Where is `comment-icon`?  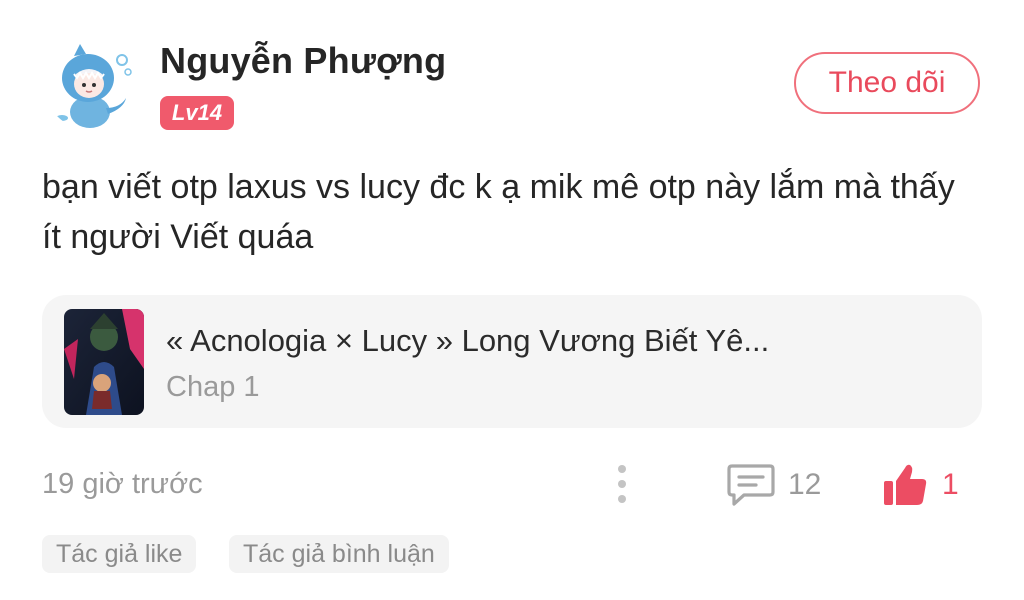 comment-icon is located at coordinates (751, 485).